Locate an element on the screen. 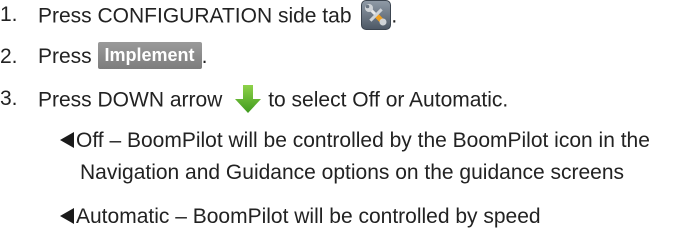 Image resolution: width=676 pixels, height=242 pixels. step-number: 2. is located at coordinates (9, 56).